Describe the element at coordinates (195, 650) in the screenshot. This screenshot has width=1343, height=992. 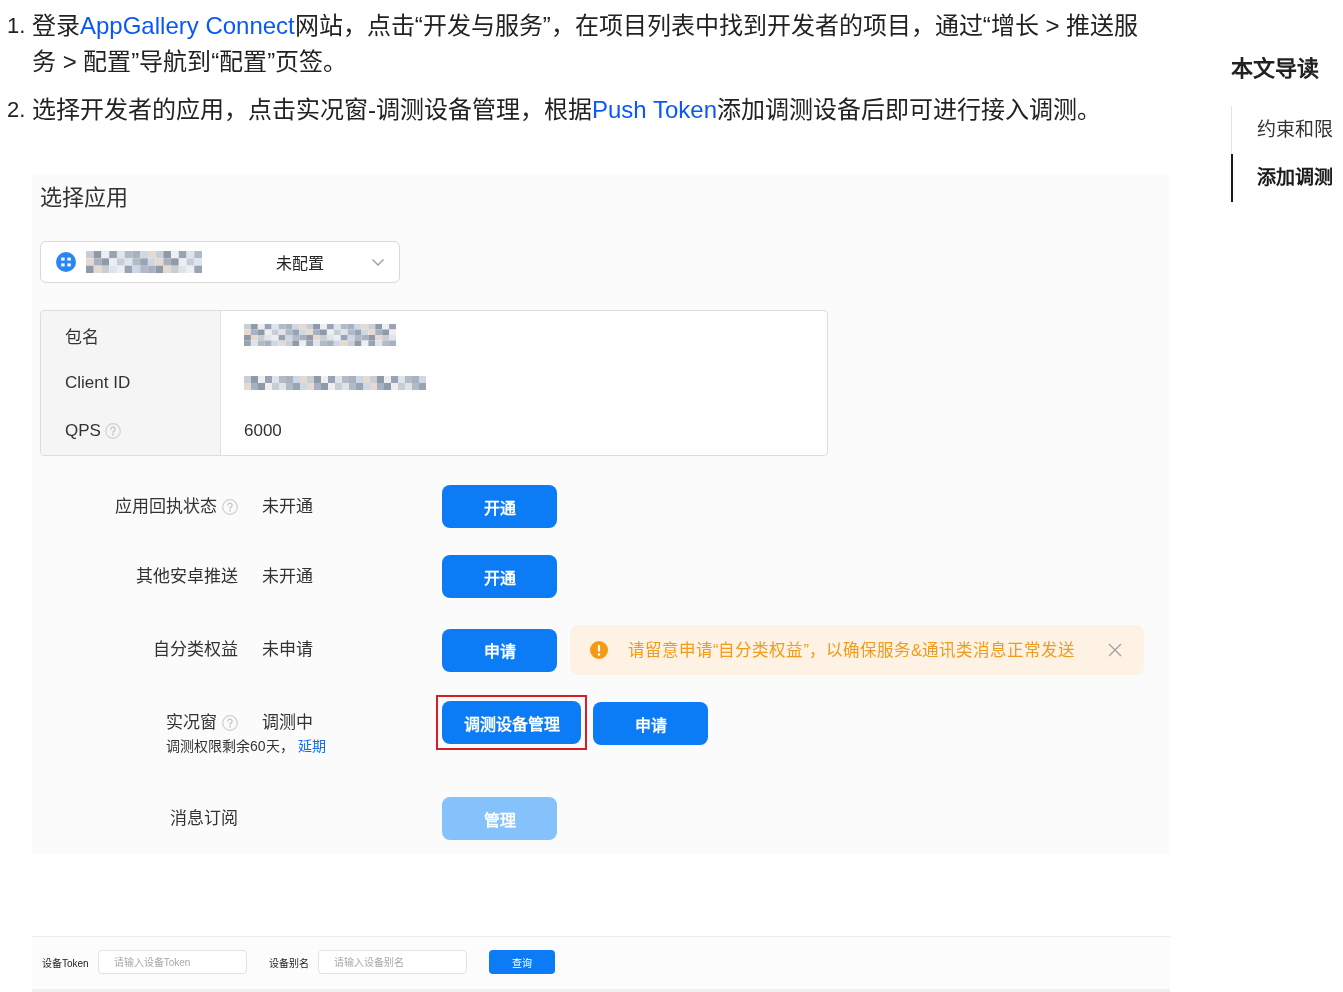
I see `setting-label: 自分类权益` at that location.